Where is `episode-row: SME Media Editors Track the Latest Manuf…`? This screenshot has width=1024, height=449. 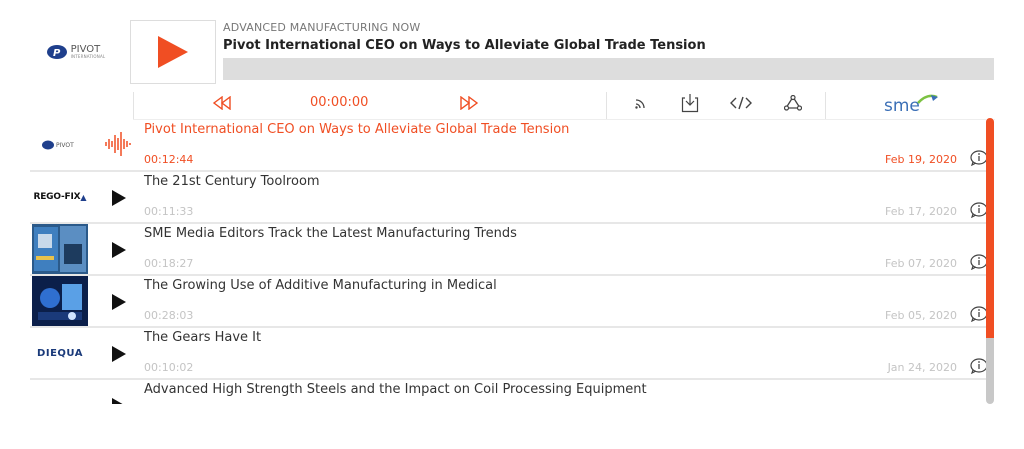 episode-row: SME Media Editors Track the Latest Manuf… is located at coordinates (511, 250).